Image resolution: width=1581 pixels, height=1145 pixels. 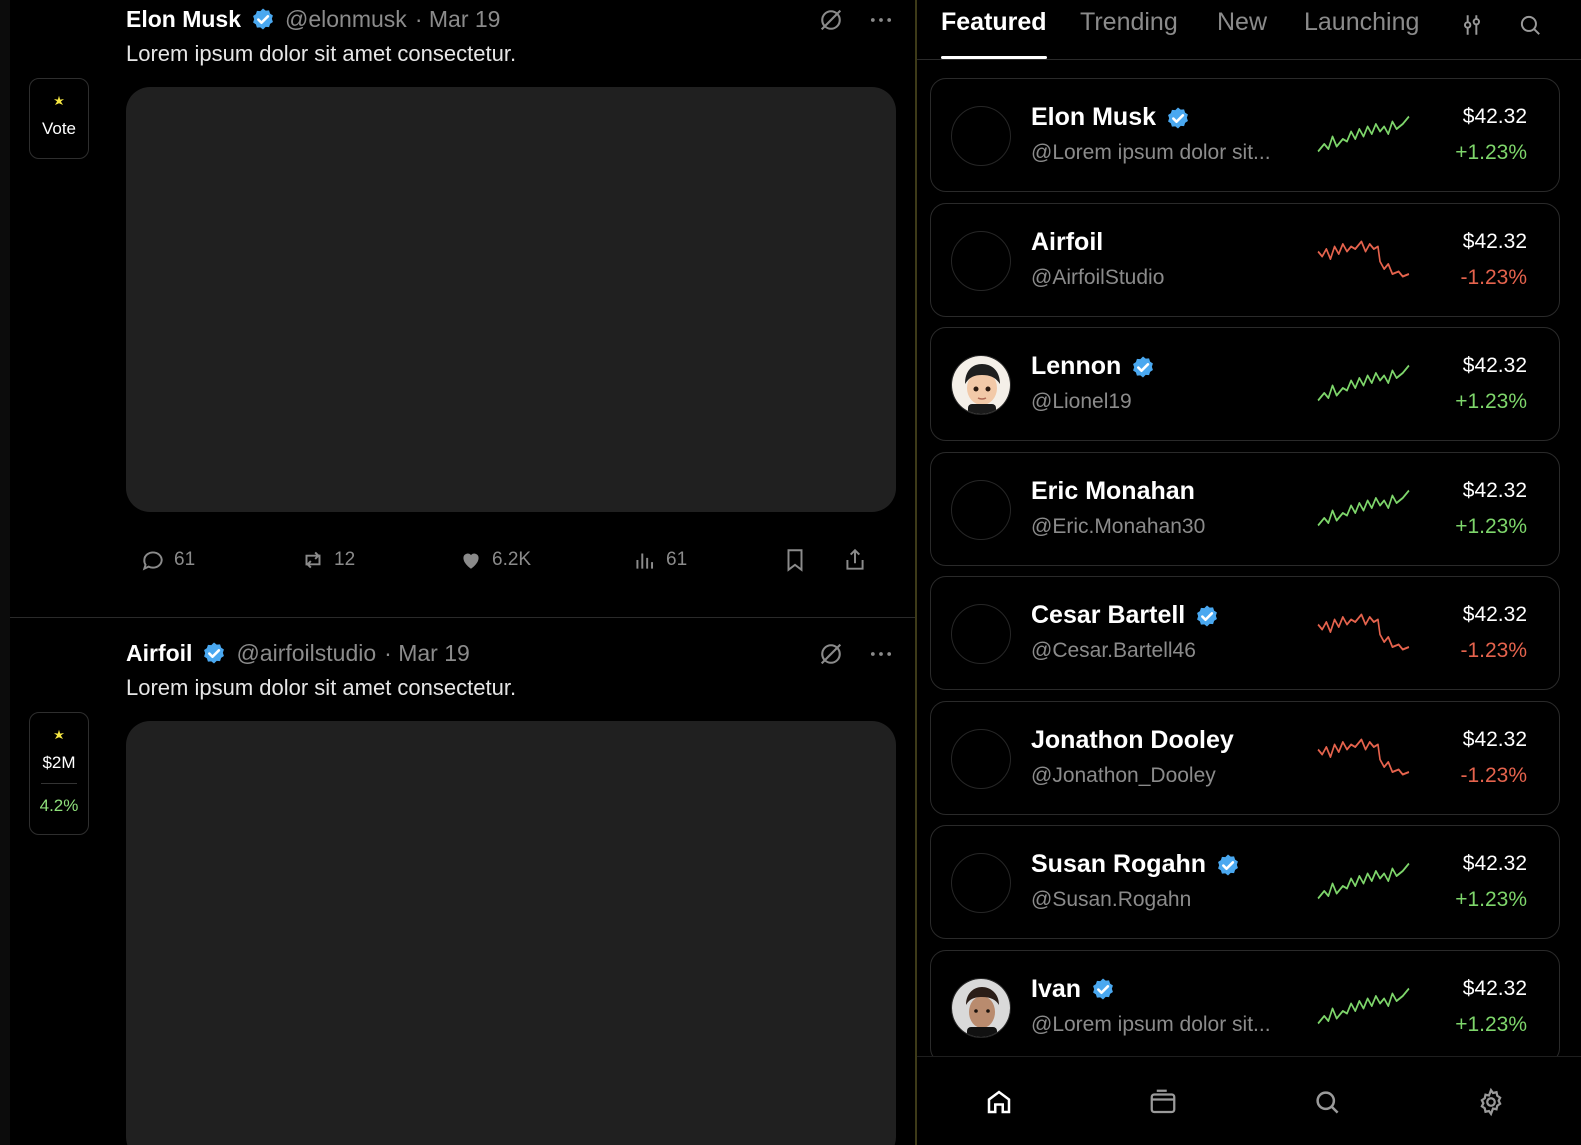 I want to click on tab-trending: Trending, so click(x=1129, y=22).